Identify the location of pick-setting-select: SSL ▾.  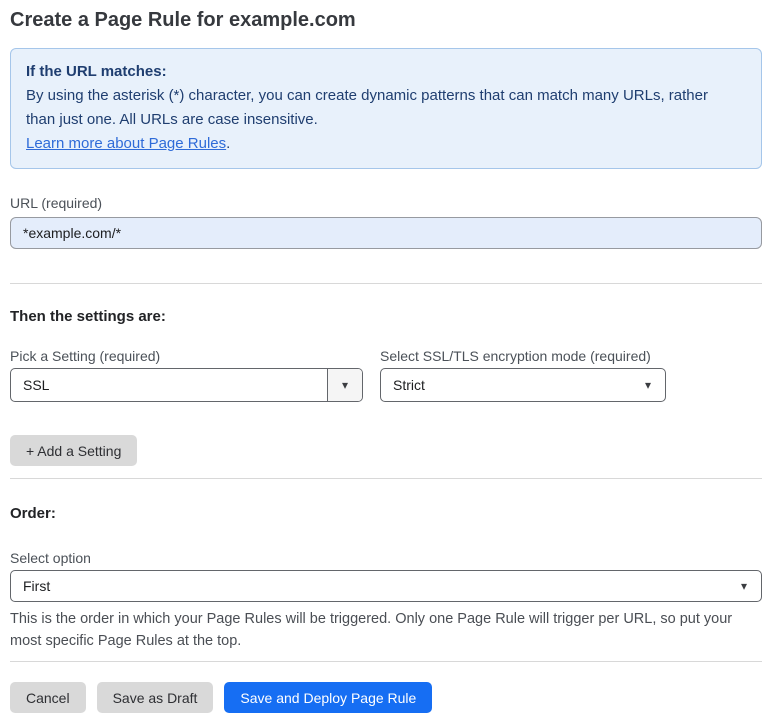
(186, 385).